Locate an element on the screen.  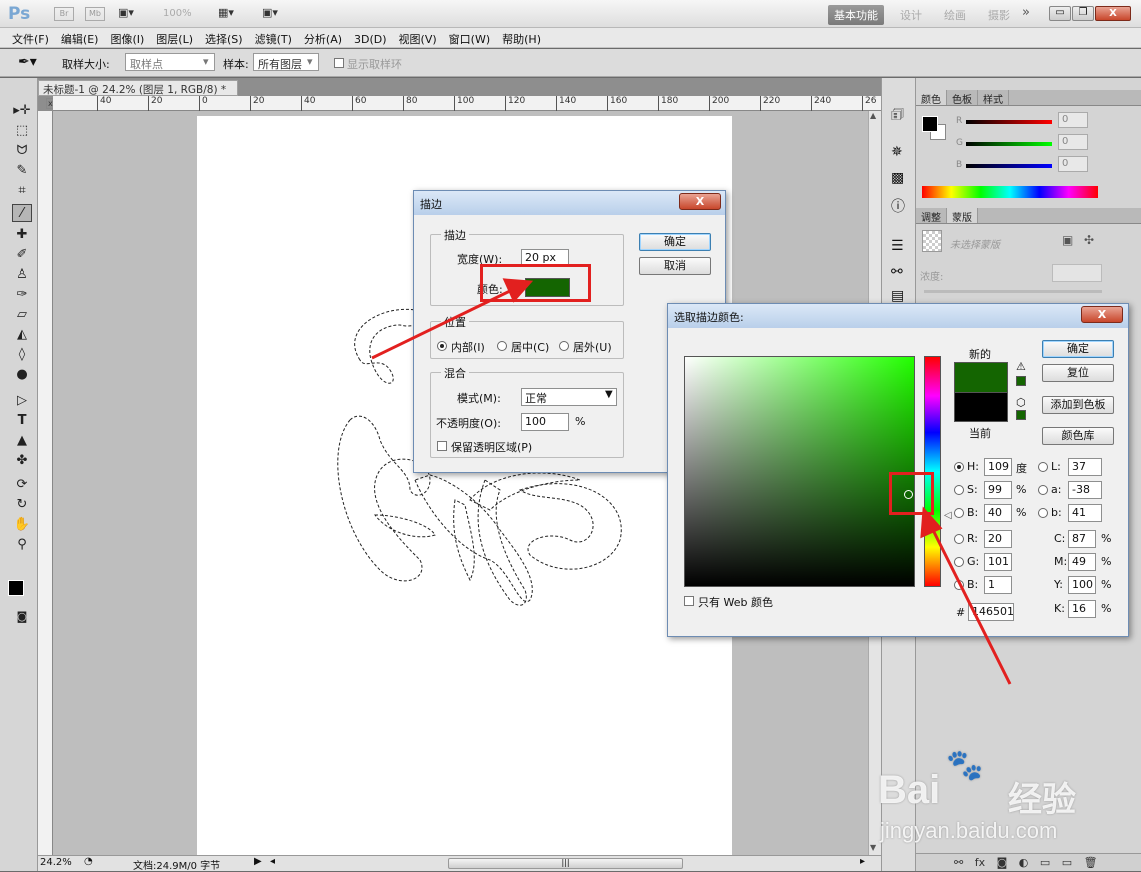
paw-logo-icon: 🐾 is located at coordinates (965, 765).